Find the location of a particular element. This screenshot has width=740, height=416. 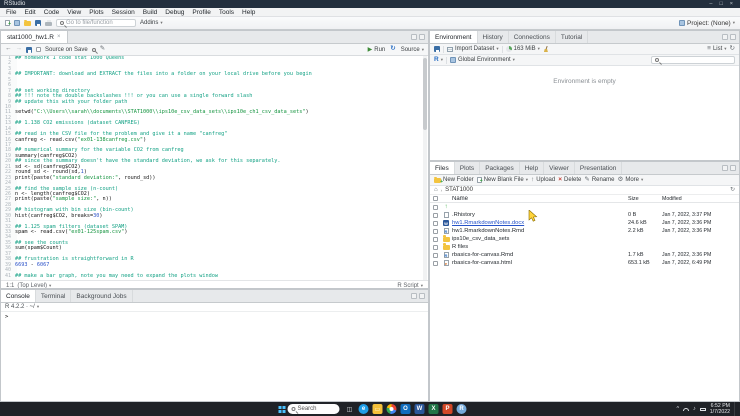

source-button: Source ▾ is located at coordinates (412, 50).